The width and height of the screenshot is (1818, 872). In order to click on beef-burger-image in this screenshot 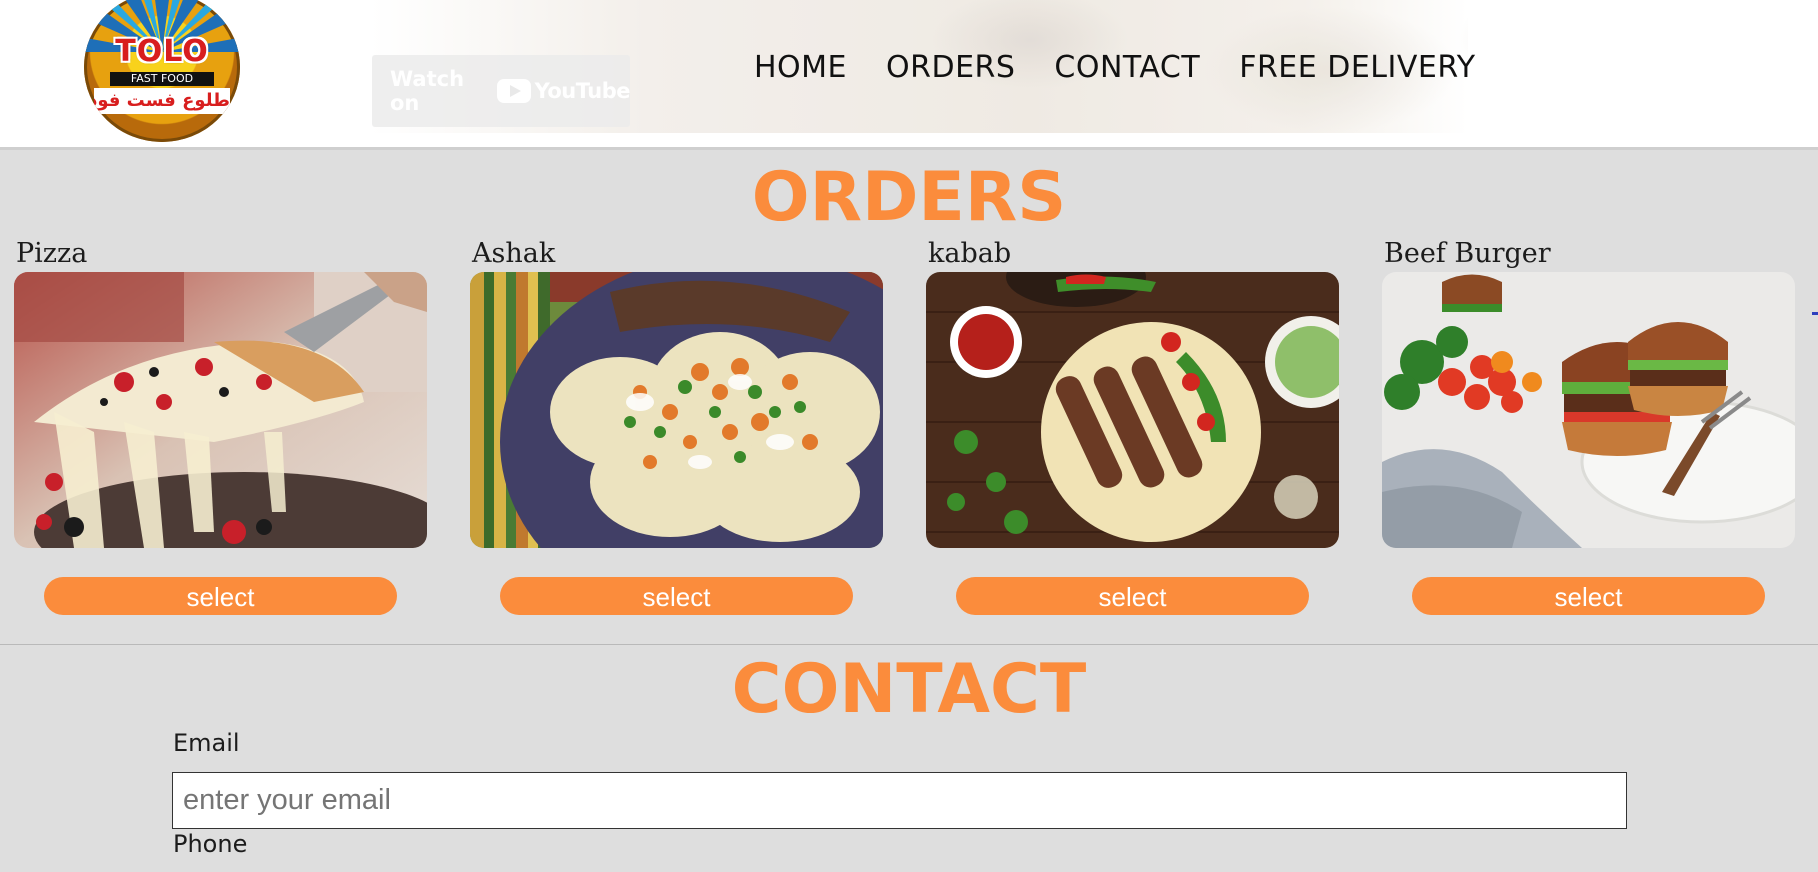, I will do `click(1588, 410)`.